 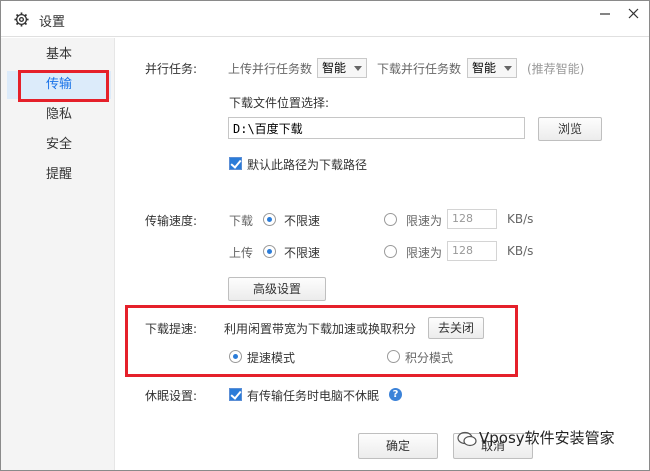 I want to click on highlight-box-sidebar, so click(x=63, y=86).